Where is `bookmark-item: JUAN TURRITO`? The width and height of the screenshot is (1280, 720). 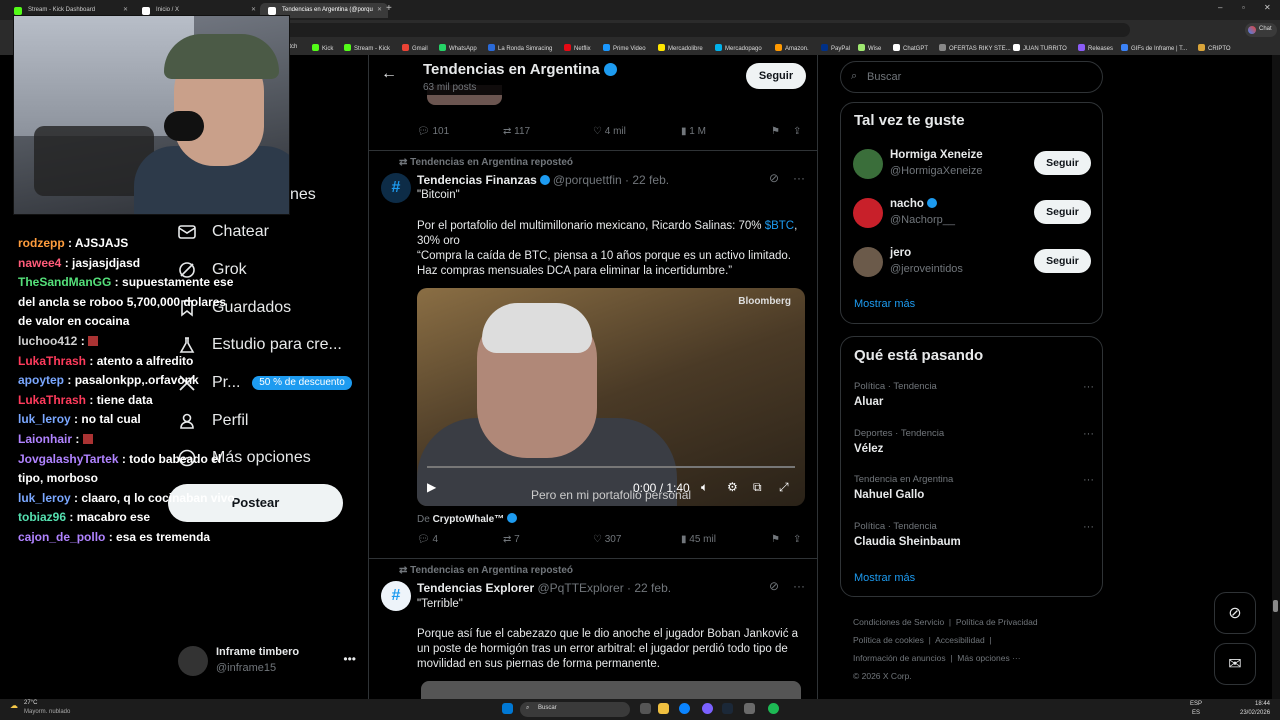
bookmark-item: JUAN TURRITO is located at coordinates (1040, 48).